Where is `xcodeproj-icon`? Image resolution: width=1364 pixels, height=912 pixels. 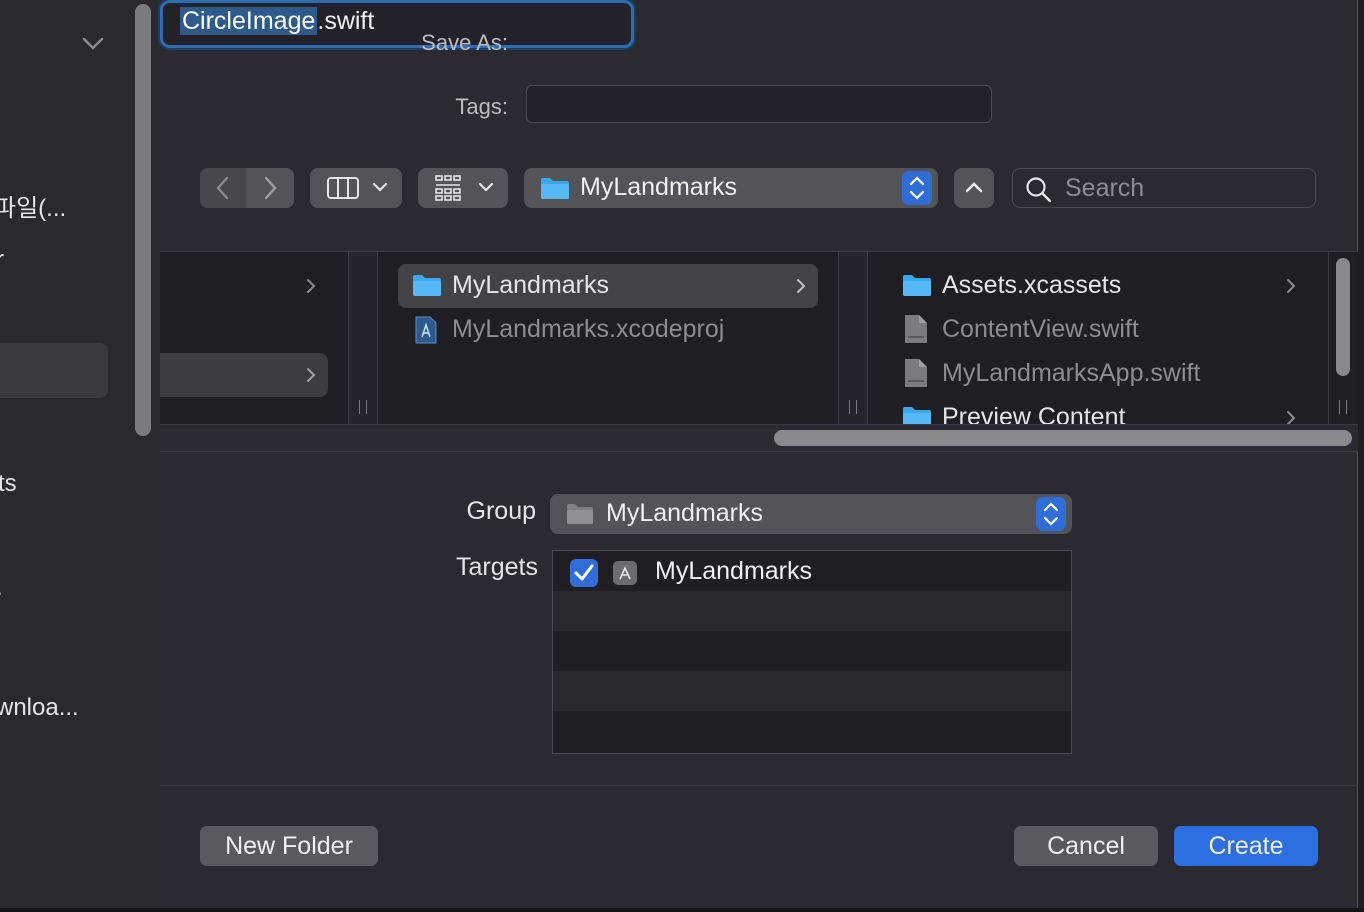
xcodeproj-icon is located at coordinates (426, 330).